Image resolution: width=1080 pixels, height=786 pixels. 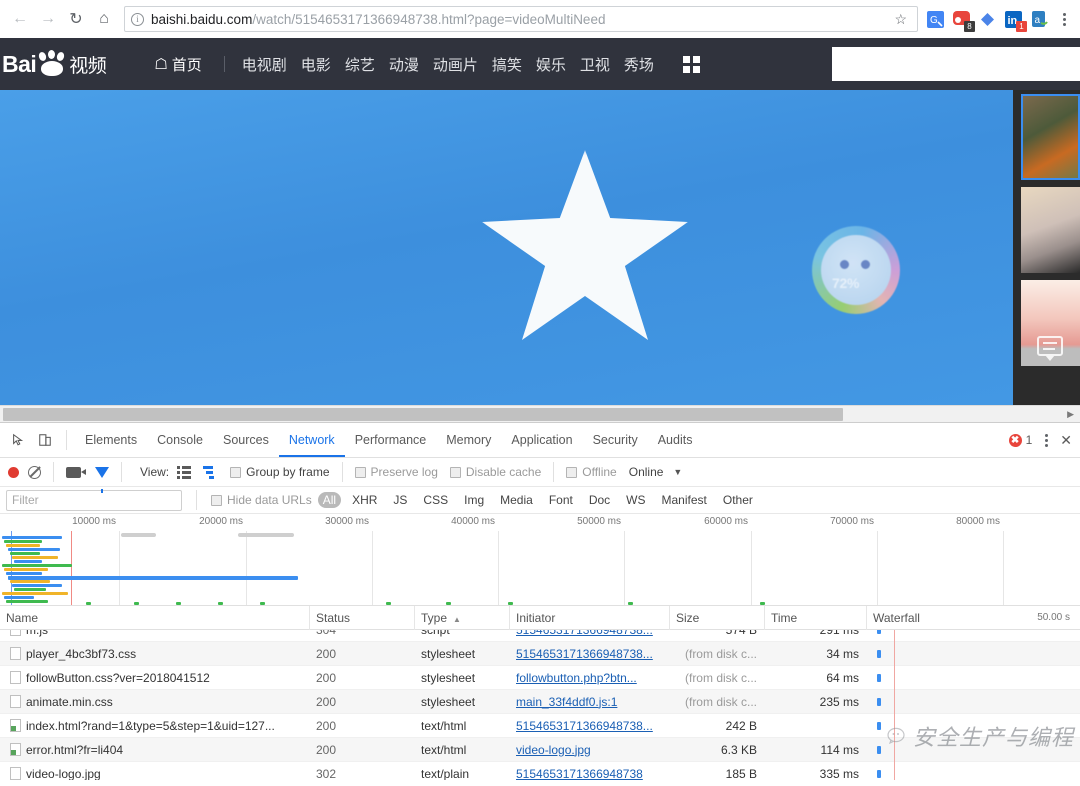 I want to click on record-button-icon, so click(x=13, y=472).